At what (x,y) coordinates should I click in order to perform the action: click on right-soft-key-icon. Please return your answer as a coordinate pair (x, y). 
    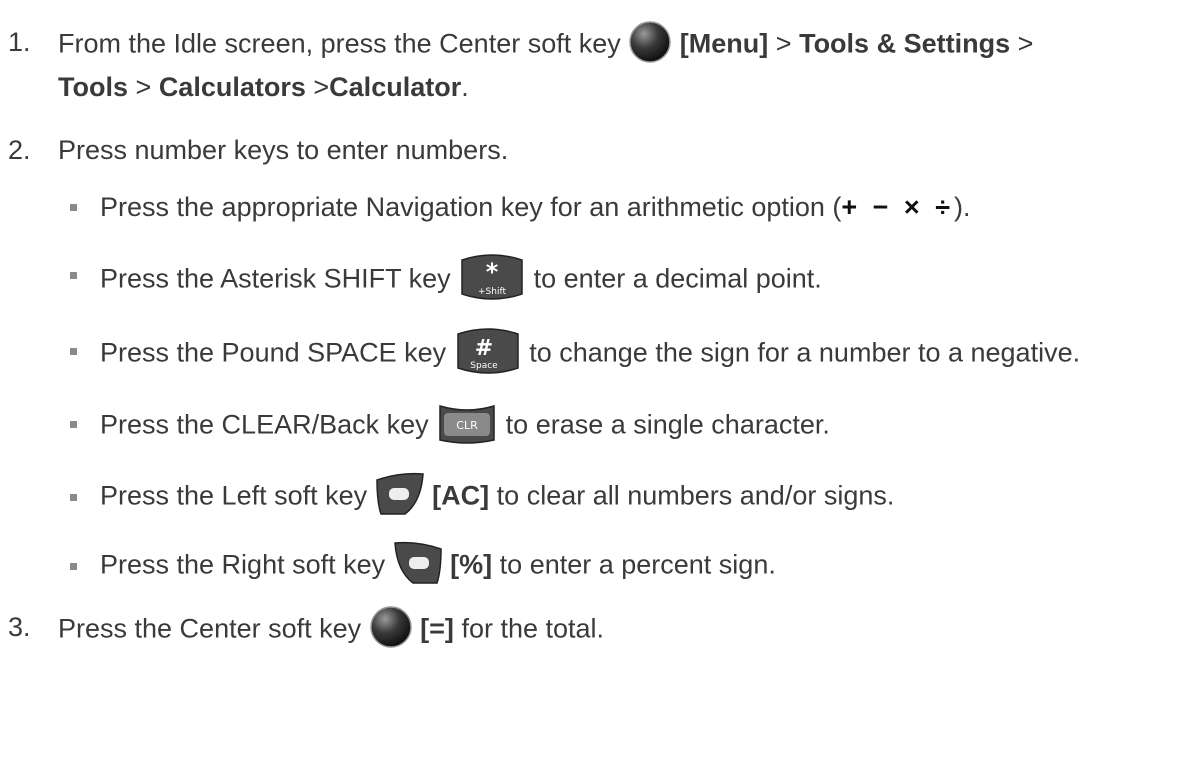
    Looking at the image, I should click on (418, 566).